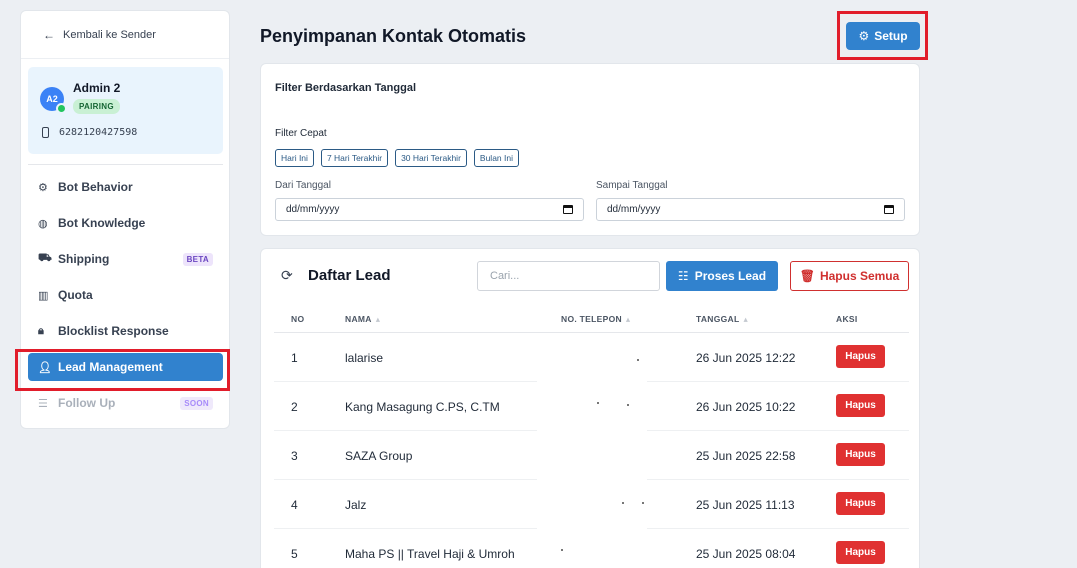  What do you see at coordinates (746, 407) in the screenshot?
I see `cell-date: 26 Jun 2025 10:22` at bounding box center [746, 407].